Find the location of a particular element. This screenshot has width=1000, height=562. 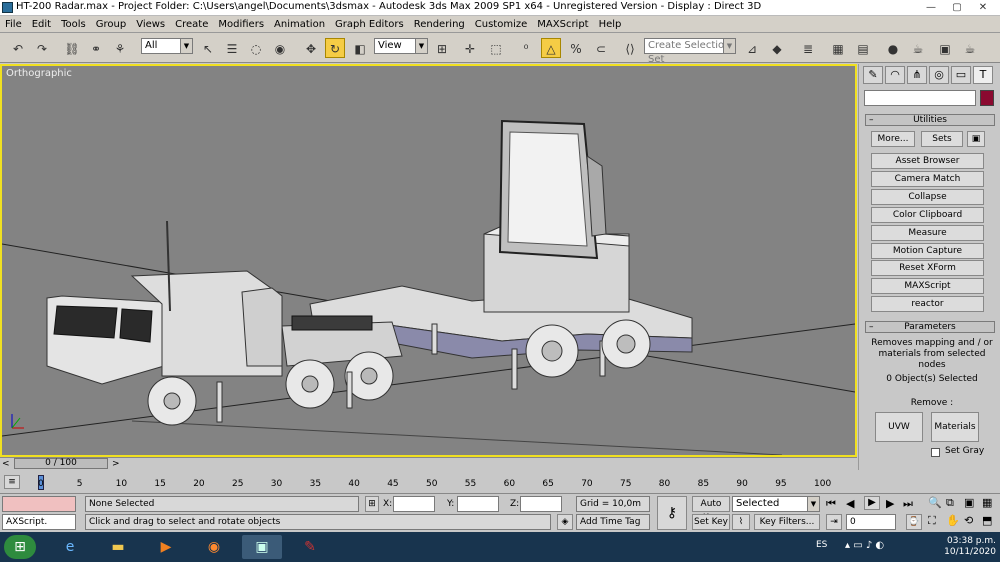

time-configuration-icon: ⌚ is located at coordinates (914, 522).